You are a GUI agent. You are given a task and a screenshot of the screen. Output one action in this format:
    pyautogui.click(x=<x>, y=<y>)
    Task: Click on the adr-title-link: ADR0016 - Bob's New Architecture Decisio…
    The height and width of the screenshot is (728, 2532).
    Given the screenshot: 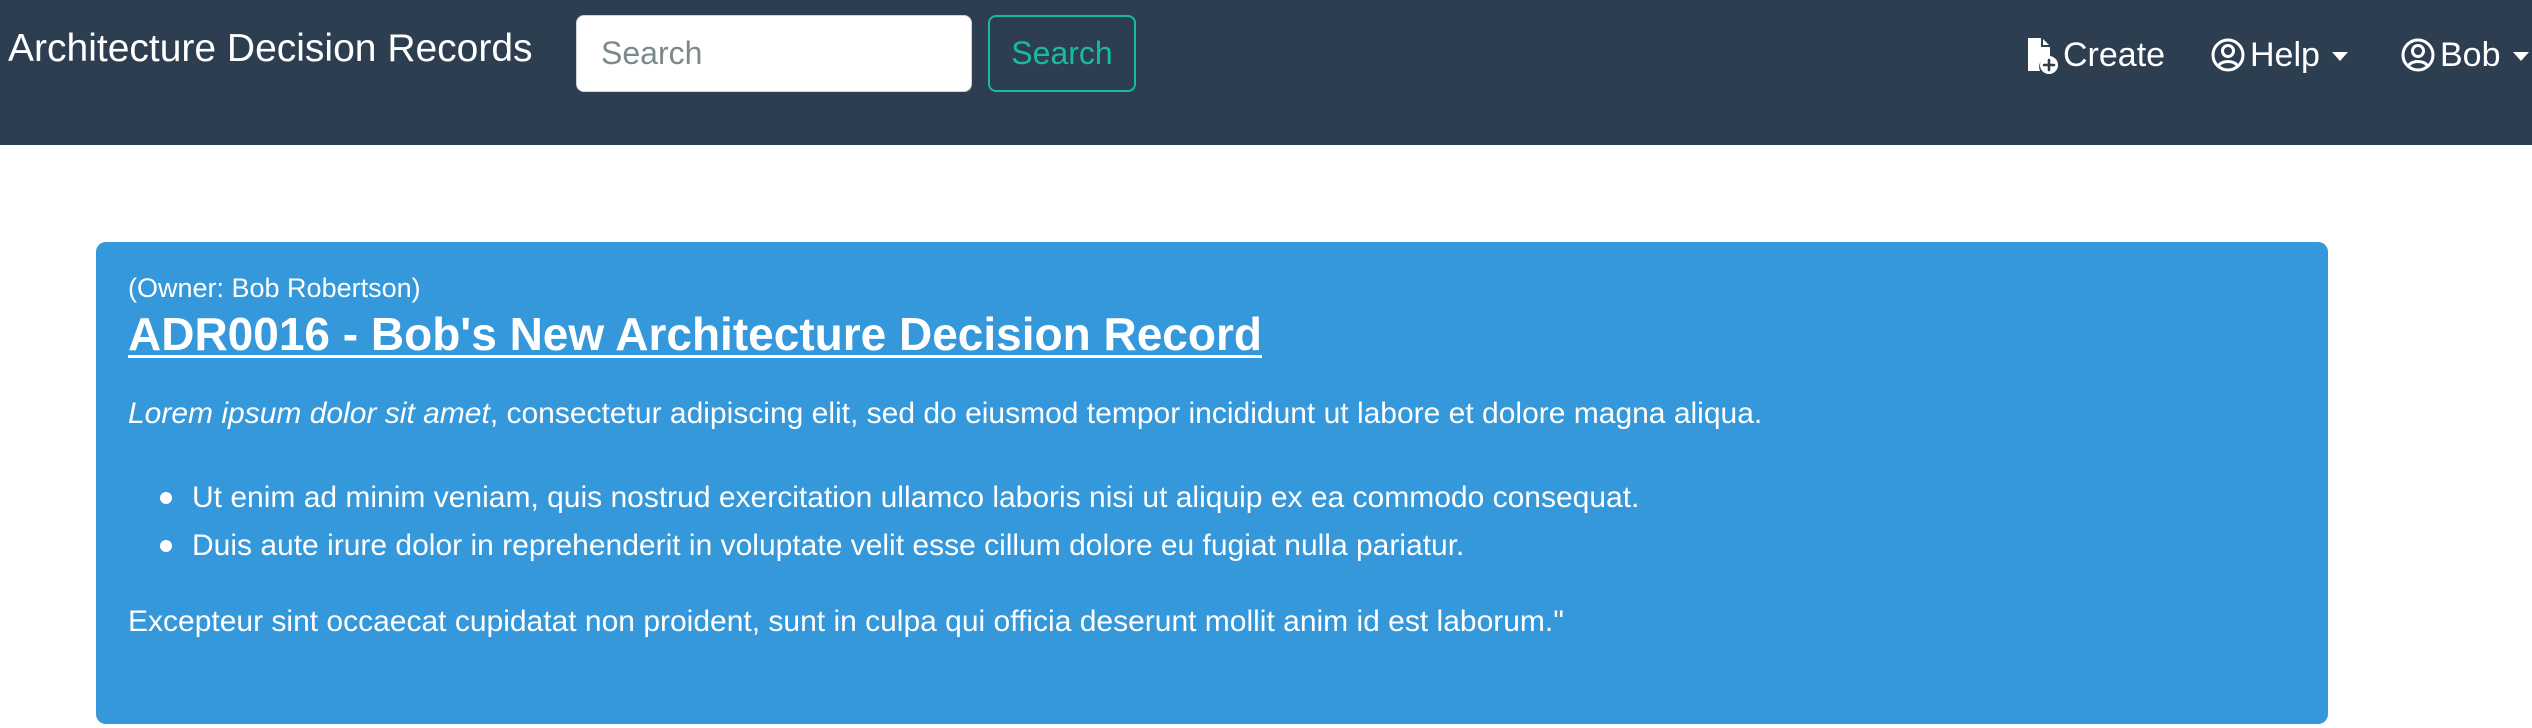 What is the action you would take?
    pyautogui.click(x=695, y=334)
    